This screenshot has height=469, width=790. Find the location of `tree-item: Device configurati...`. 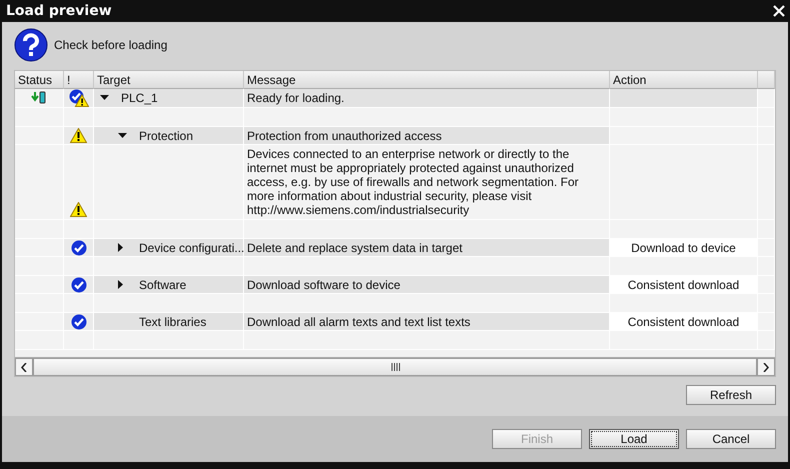

tree-item: Device configurati... is located at coordinates (191, 247).